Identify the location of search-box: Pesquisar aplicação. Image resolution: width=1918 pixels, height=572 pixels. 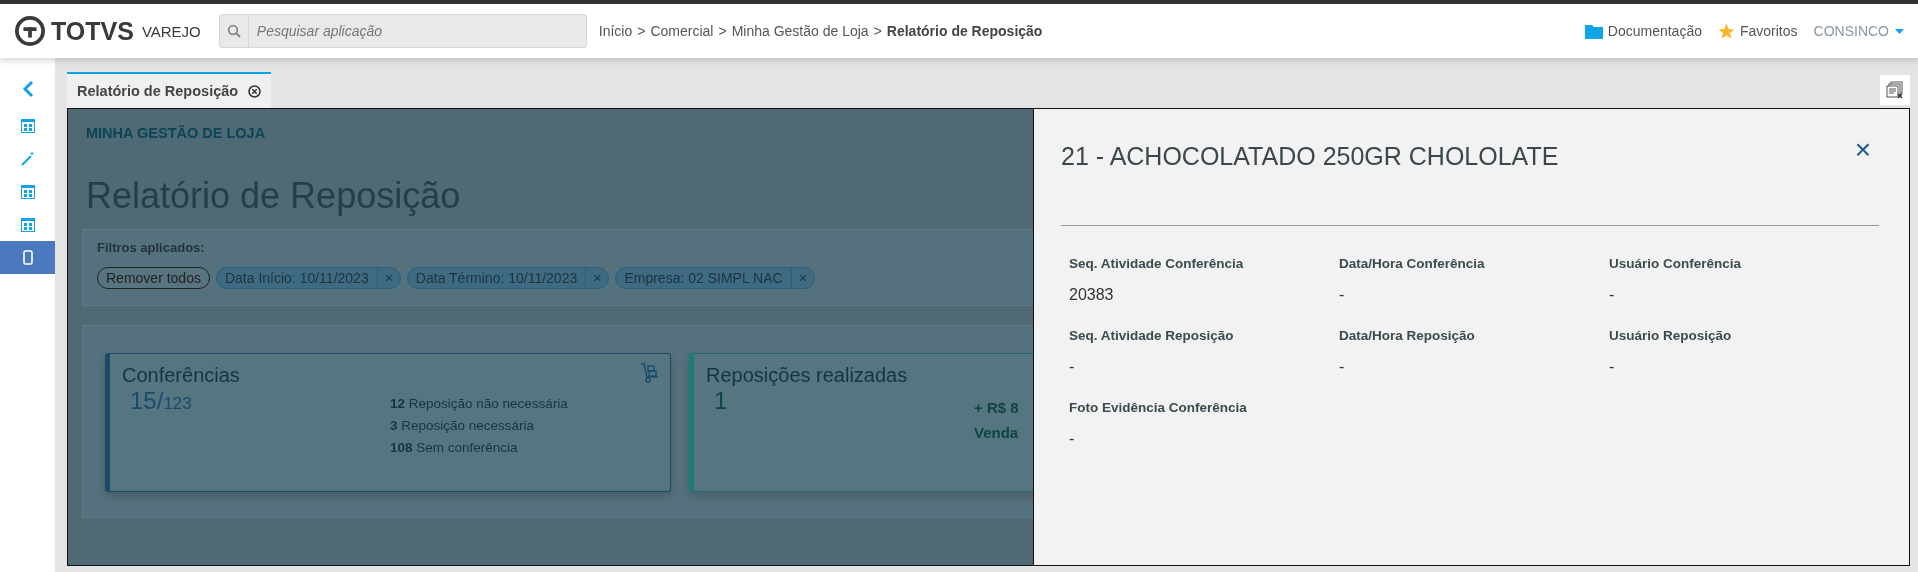
(402, 31).